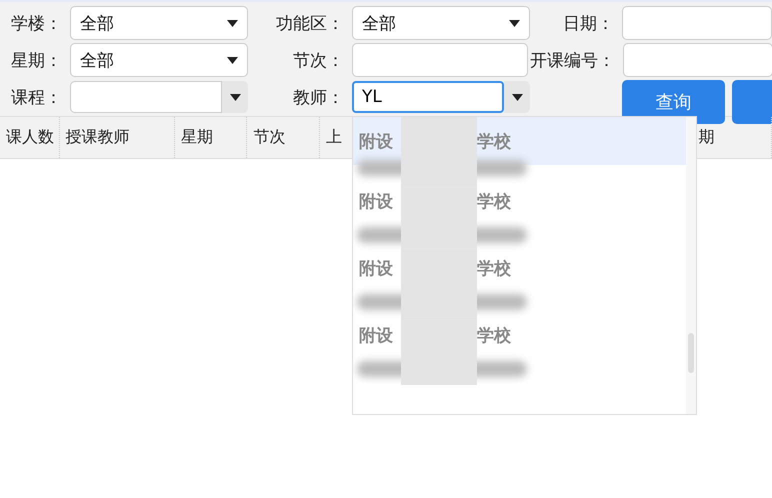  What do you see at coordinates (588, 23) in the screenshot?
I see `field-label: 日期：` at bounding box center [588, 23].